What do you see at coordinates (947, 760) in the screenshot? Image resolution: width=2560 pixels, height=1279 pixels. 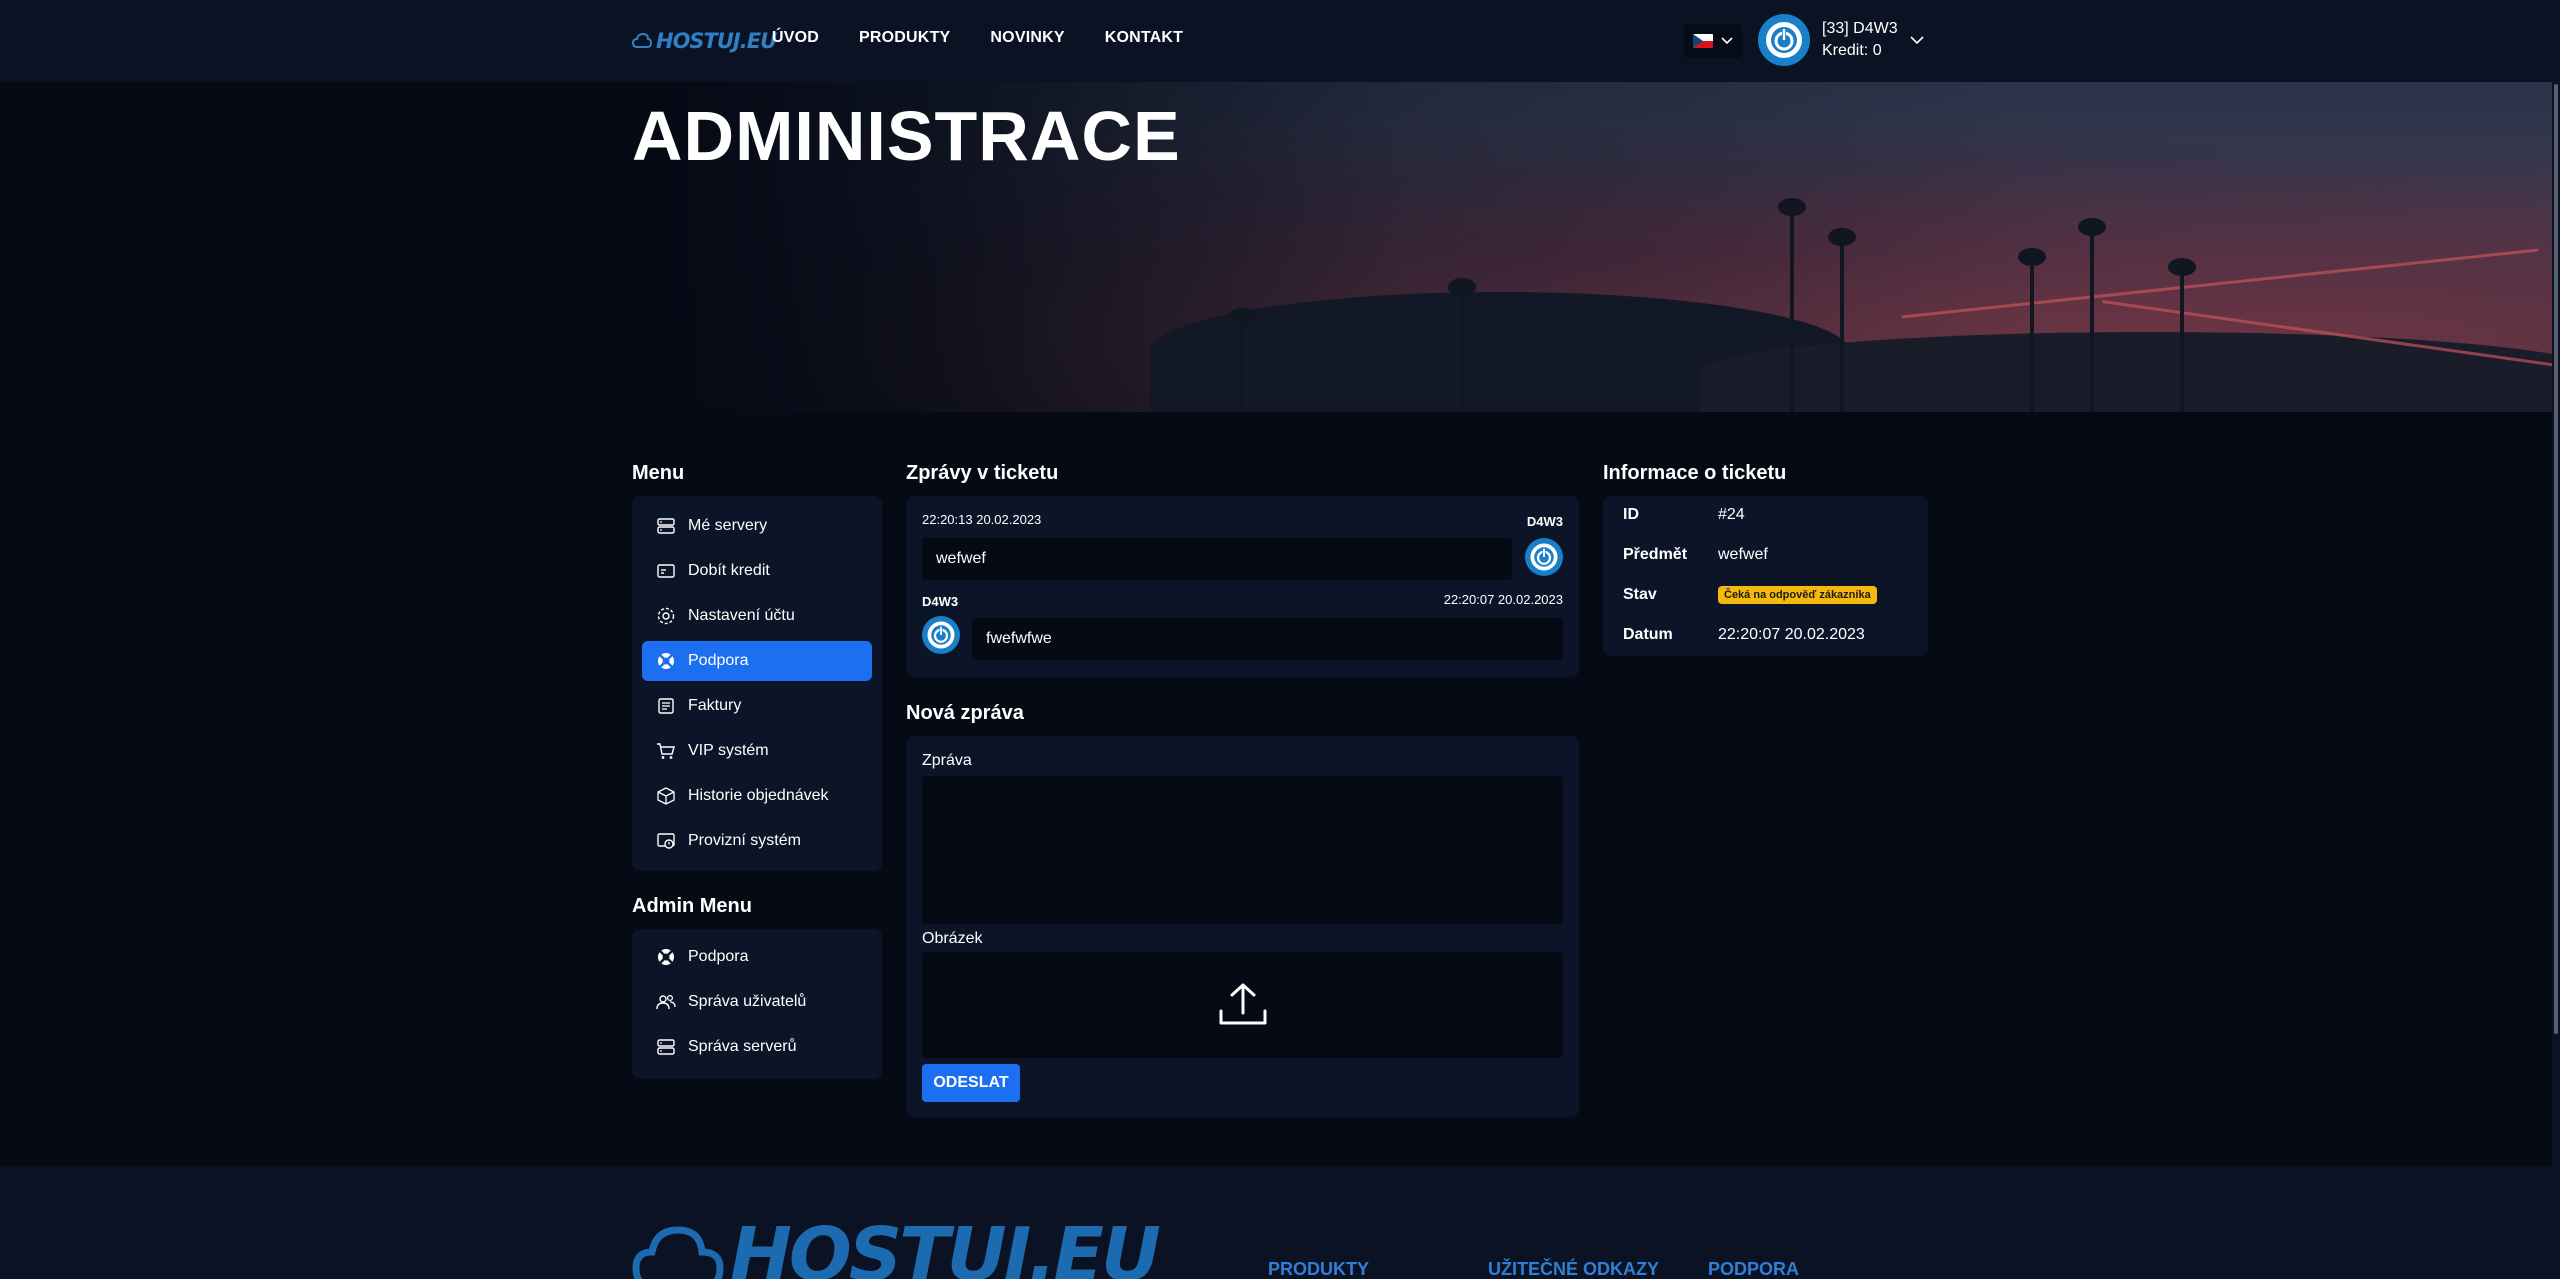 I see `message-label: Zpráva` at bounding box center [947, 760].